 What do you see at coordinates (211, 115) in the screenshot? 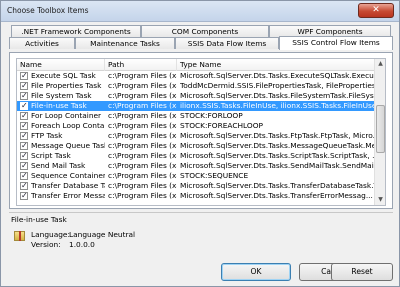
I see `cell-type-name: STOCK:FORLOOP` at bounding box center [211, 115].